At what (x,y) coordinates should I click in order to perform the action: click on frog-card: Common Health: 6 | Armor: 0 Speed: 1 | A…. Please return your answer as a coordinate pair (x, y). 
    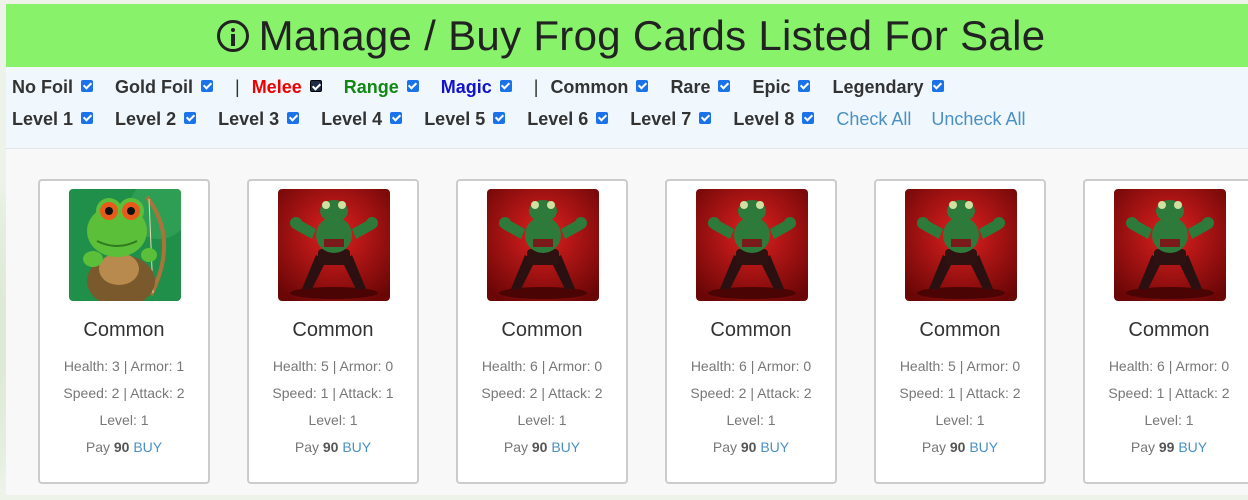
    Looking at the image, I should click on (1165, 331).